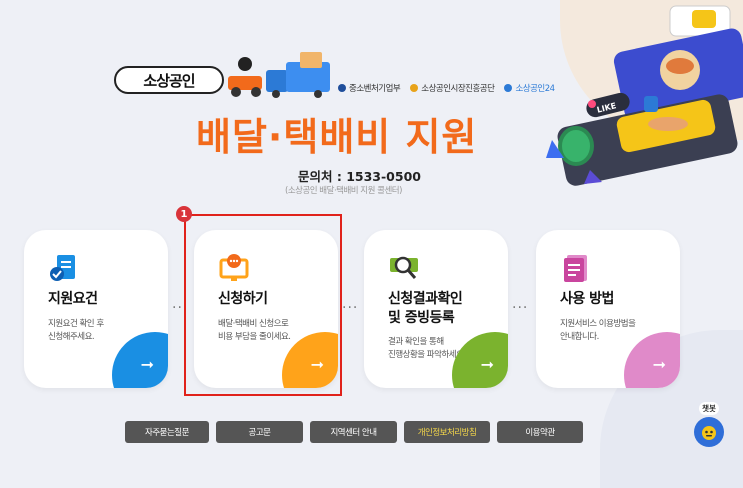 This screenshot has height=488, width=743. Describe the element at coordinates (425, 308) in the screenshot. I see `card-title: 신청결과확인 및 증빙등록` at that location.